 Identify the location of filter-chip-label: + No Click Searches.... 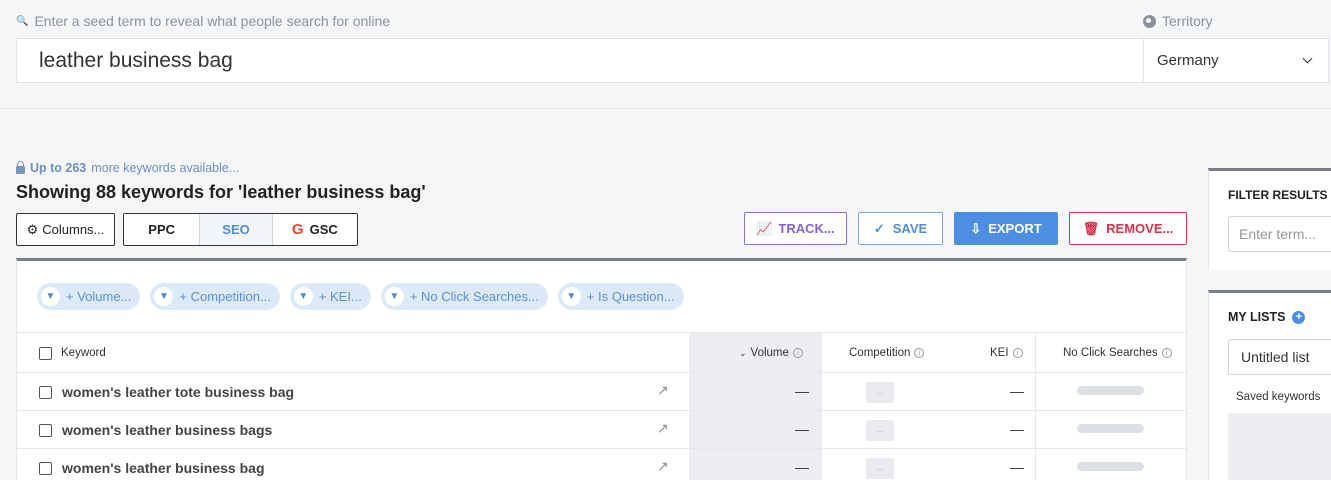
(474, 296).